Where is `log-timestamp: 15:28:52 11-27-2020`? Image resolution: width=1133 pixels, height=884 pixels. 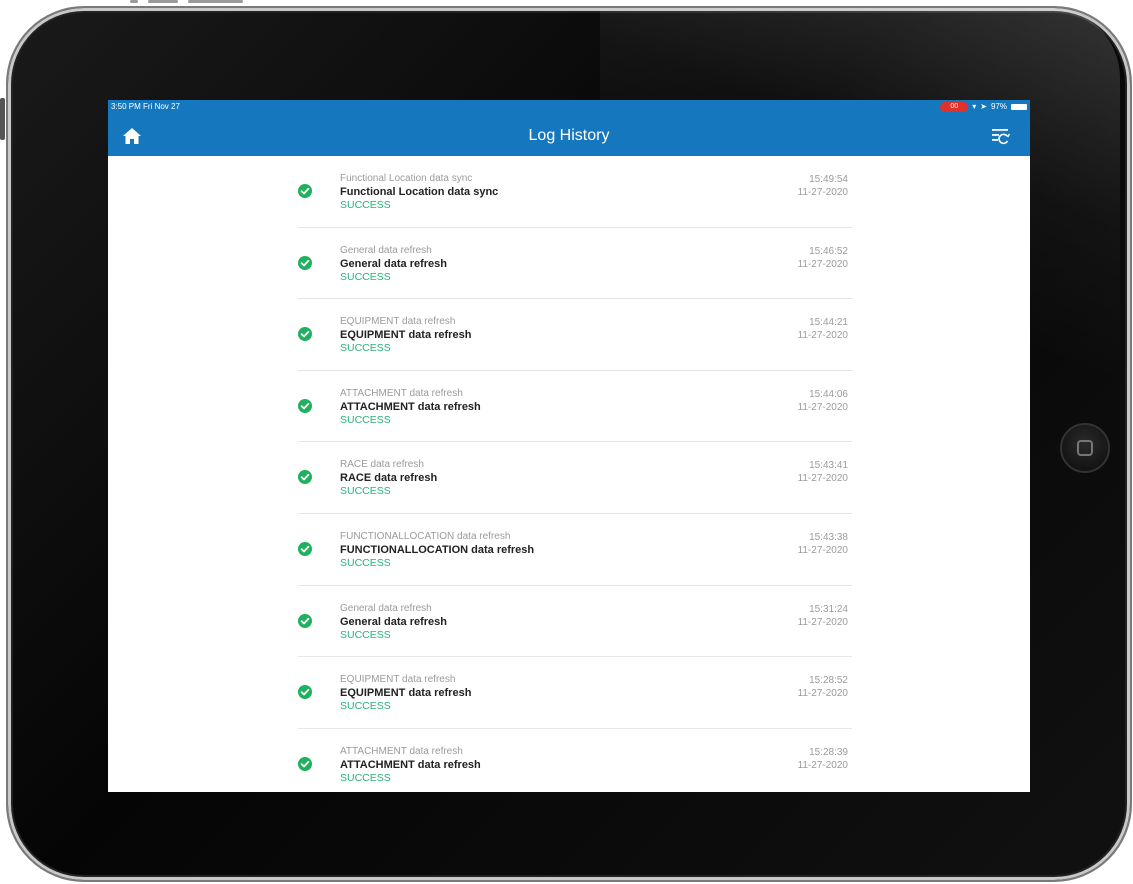
log-timestamp: 15:28:52 11-27-2020 is located at coordinates (823, 687).